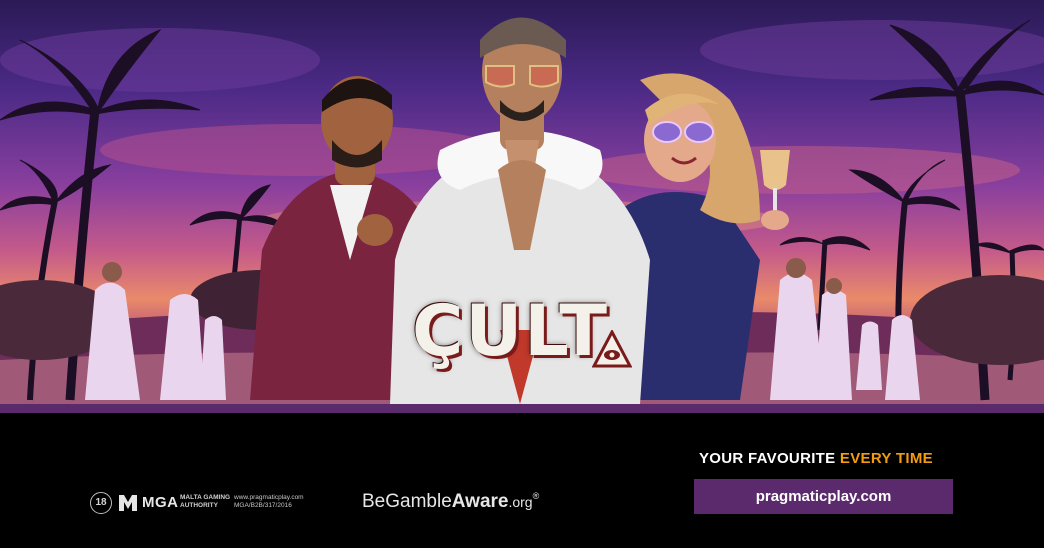 Image resolution: width=1044 pixels, height=548 pixels. Describe the element at coordinates (101, 503) in the screenshot. I see `age-18-icon: 18` at that location.